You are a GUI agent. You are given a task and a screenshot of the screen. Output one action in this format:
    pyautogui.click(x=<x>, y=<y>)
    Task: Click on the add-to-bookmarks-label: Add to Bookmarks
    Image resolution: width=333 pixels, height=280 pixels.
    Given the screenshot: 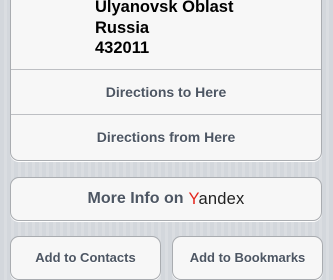 What is the action you would take?
    pyautogui.click(x=247, y=257)
    